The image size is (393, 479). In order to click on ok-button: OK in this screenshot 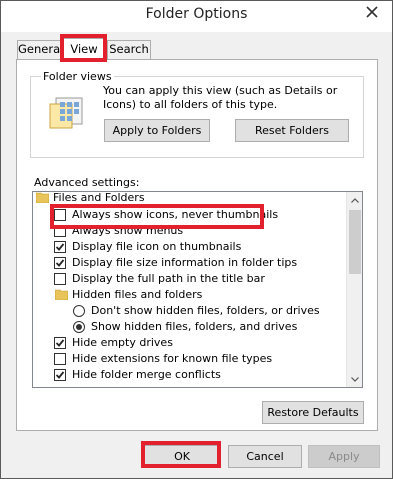, I will do `click(182, 456)`.